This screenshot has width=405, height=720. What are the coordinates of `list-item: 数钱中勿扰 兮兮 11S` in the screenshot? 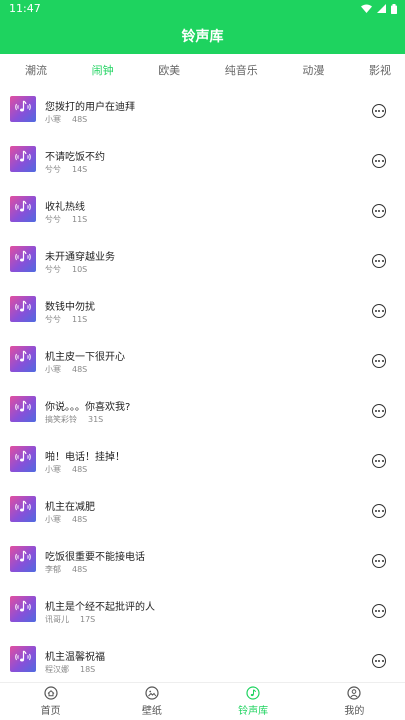 It's located at (202, 311).